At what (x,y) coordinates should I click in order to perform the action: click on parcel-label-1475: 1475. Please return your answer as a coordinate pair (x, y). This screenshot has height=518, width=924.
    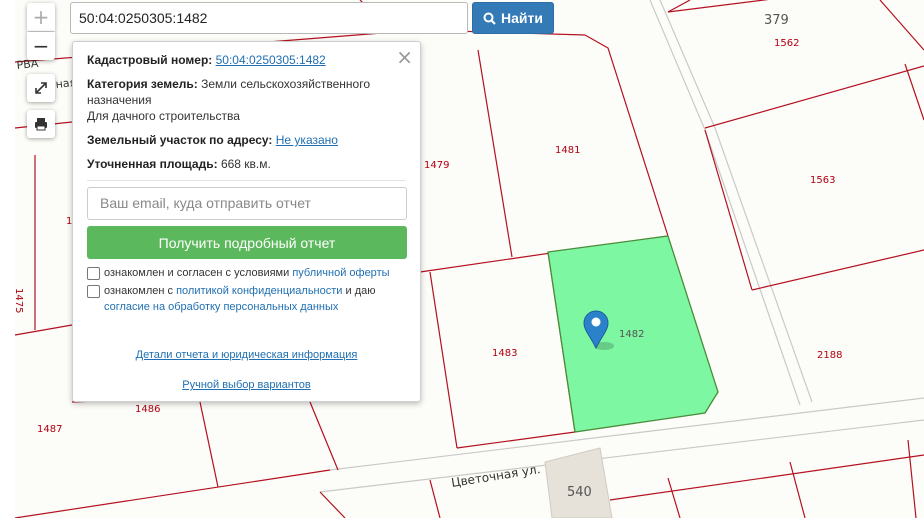
    Looking at the image, I should click on (18, 300).